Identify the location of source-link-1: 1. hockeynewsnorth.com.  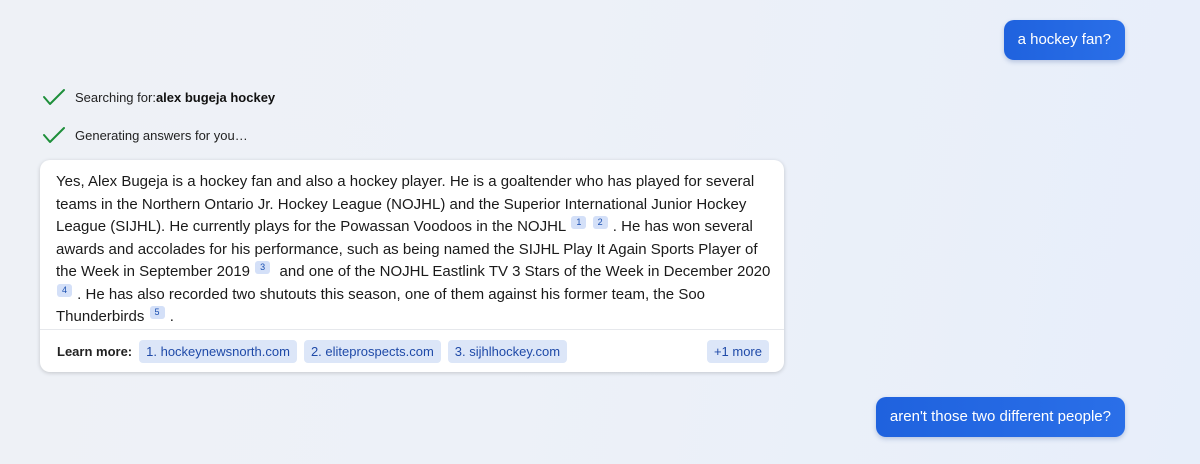
(218, 351).